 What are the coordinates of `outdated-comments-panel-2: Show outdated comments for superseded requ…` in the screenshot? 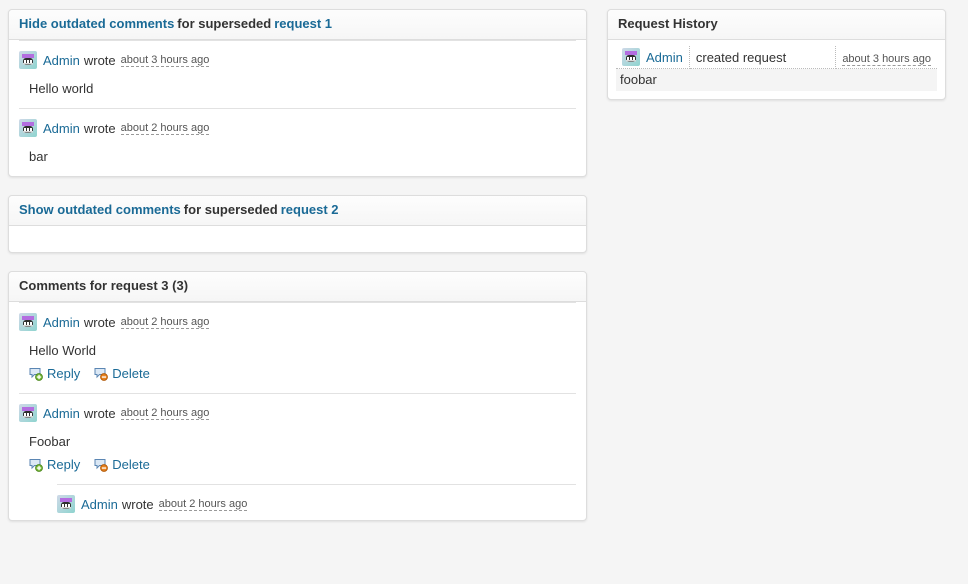 It's located at (297, 224).